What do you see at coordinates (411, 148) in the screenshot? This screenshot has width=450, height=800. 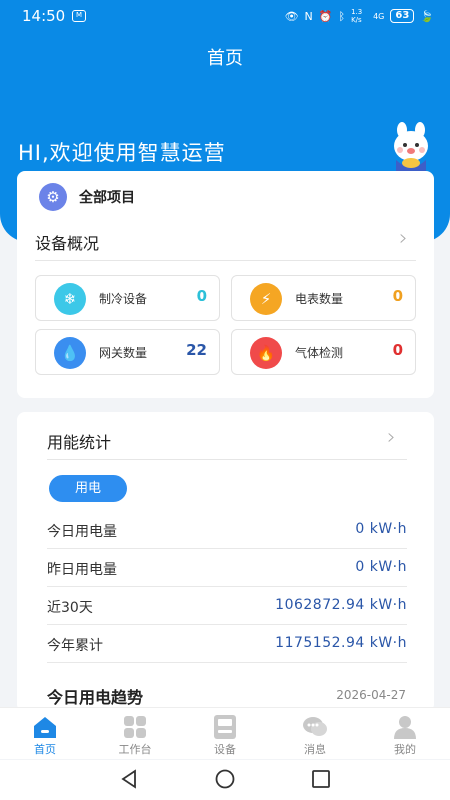 I see `mascot-icon` at bounding box center [411, 148].